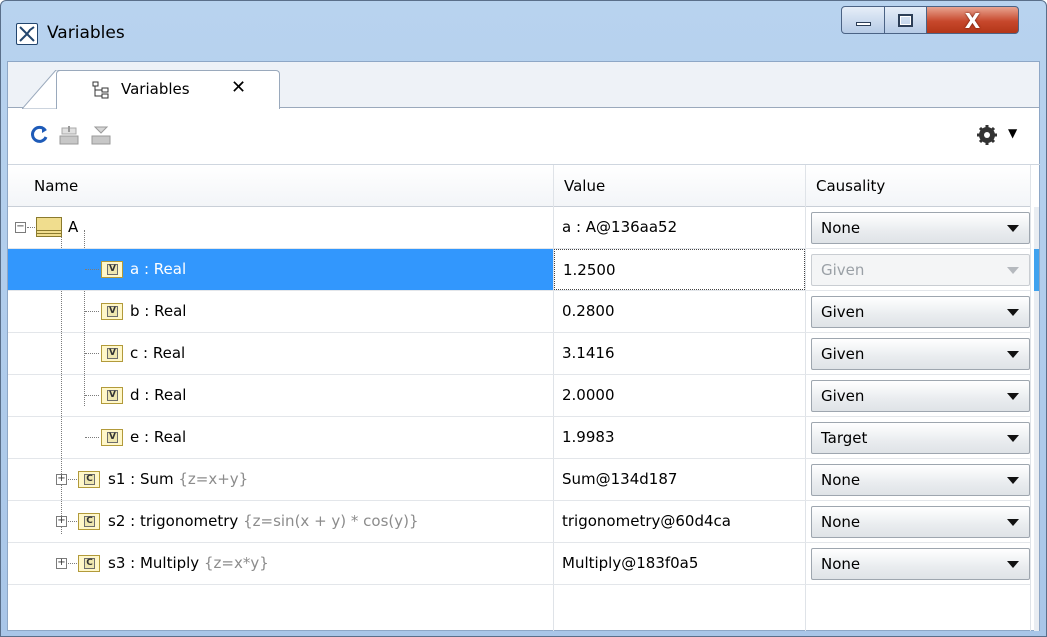 Image resolution: width=1047 pixels, height=637 pixels. What do you see at coordinates (679, 479) in the screenshot?
I see `value-cell: Sum@134d187` at bounding box center [679, 479].